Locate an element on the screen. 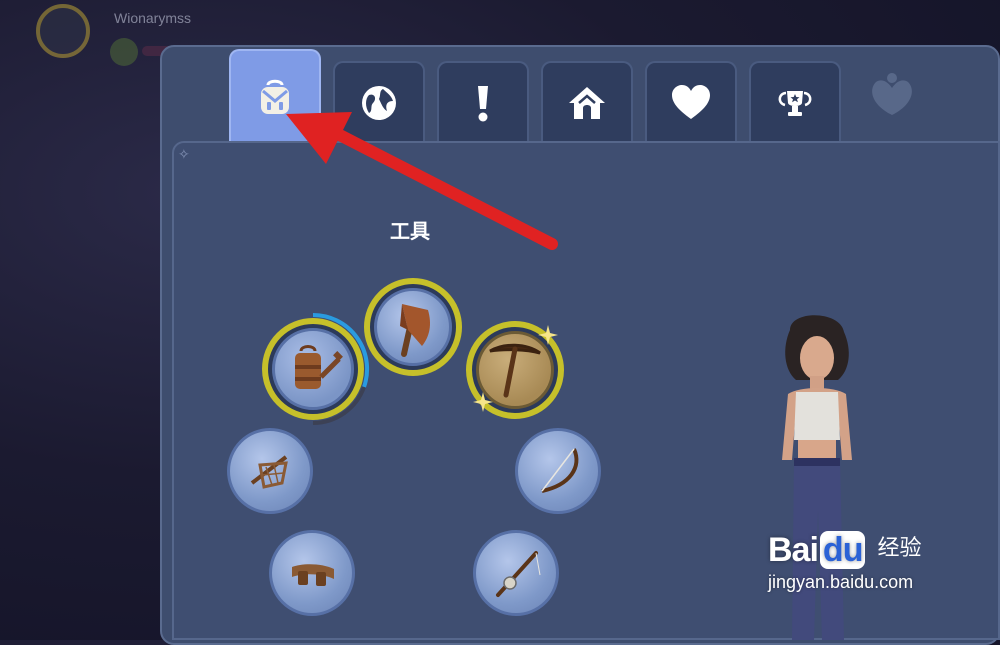 The width and height of the screenshot is (1000, 645). globe-icon is located at coordinates (379, 103).